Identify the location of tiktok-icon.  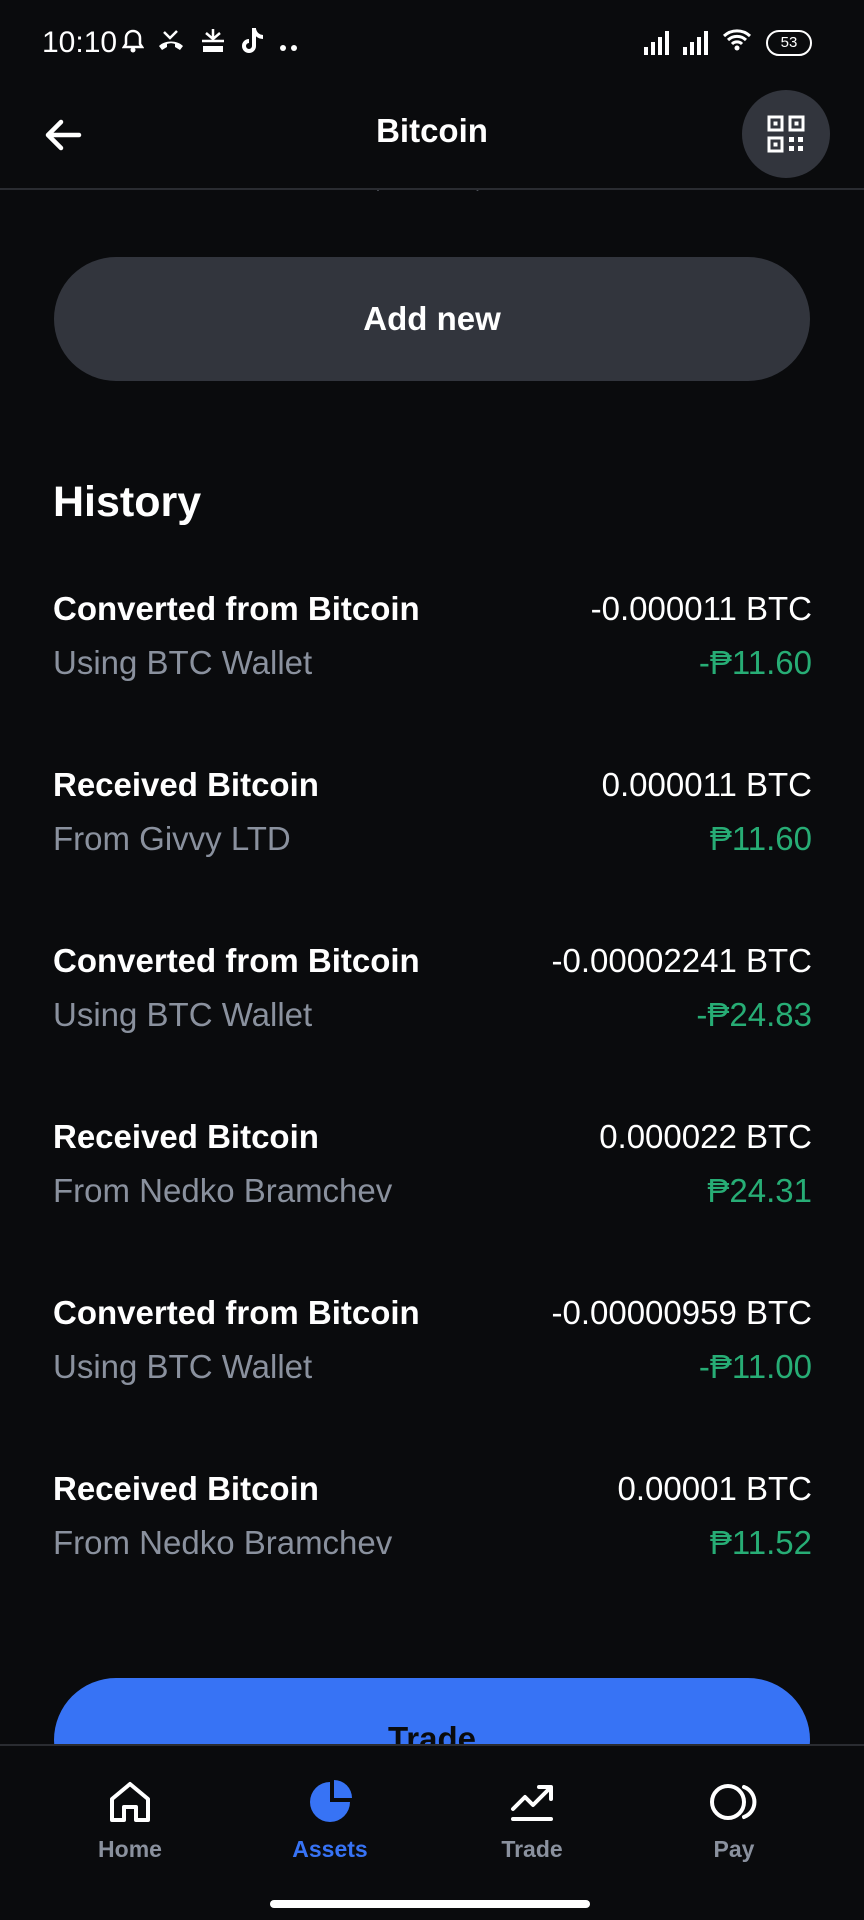
(253, 45).